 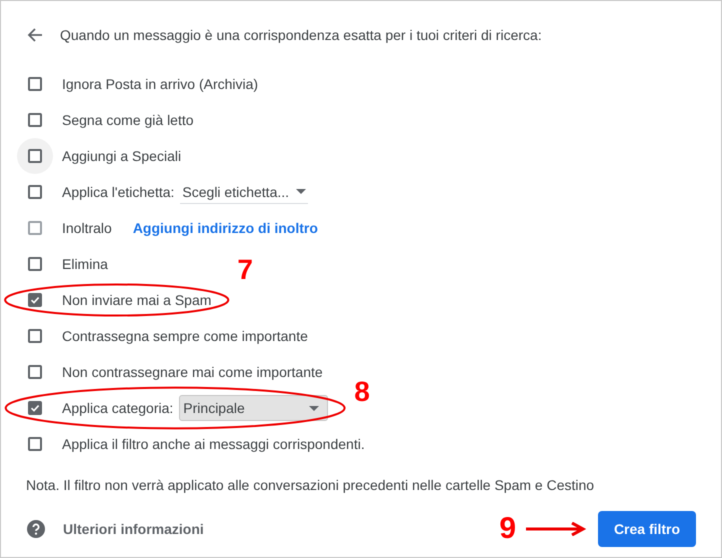 What do you see at coordinates (85, 264) in the screenshot?
I see `option-label: Elimina` at bounding box center [85, 264].